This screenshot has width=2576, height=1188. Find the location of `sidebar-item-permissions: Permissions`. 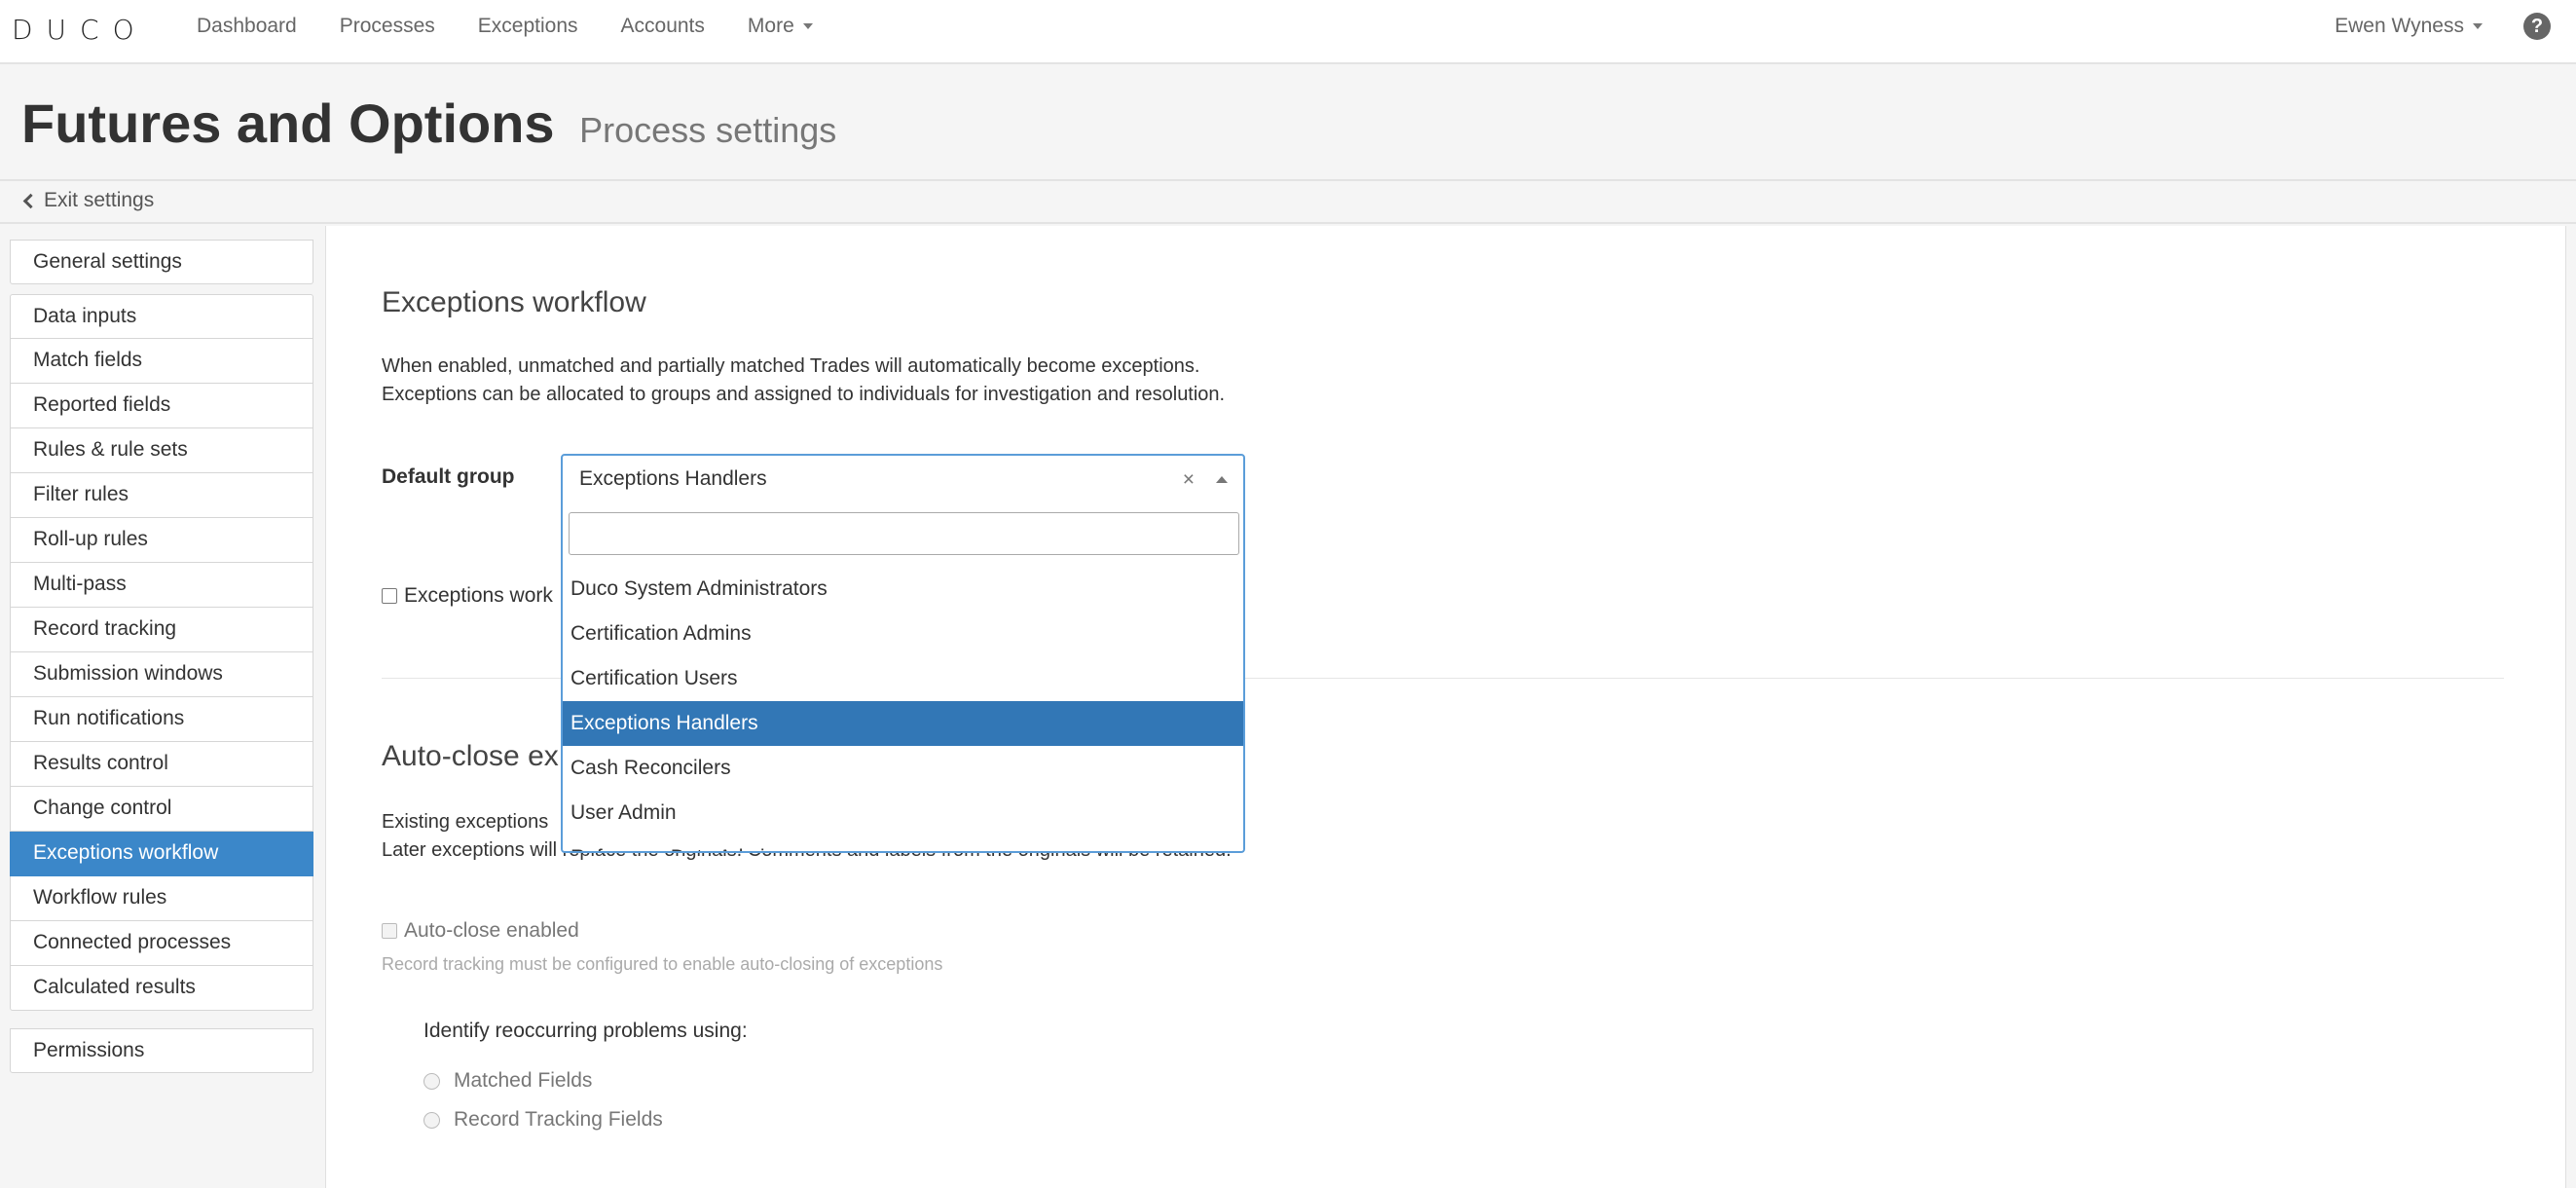

sidebar-item-permissions: Permissions is located at coordinates (161, 1050).